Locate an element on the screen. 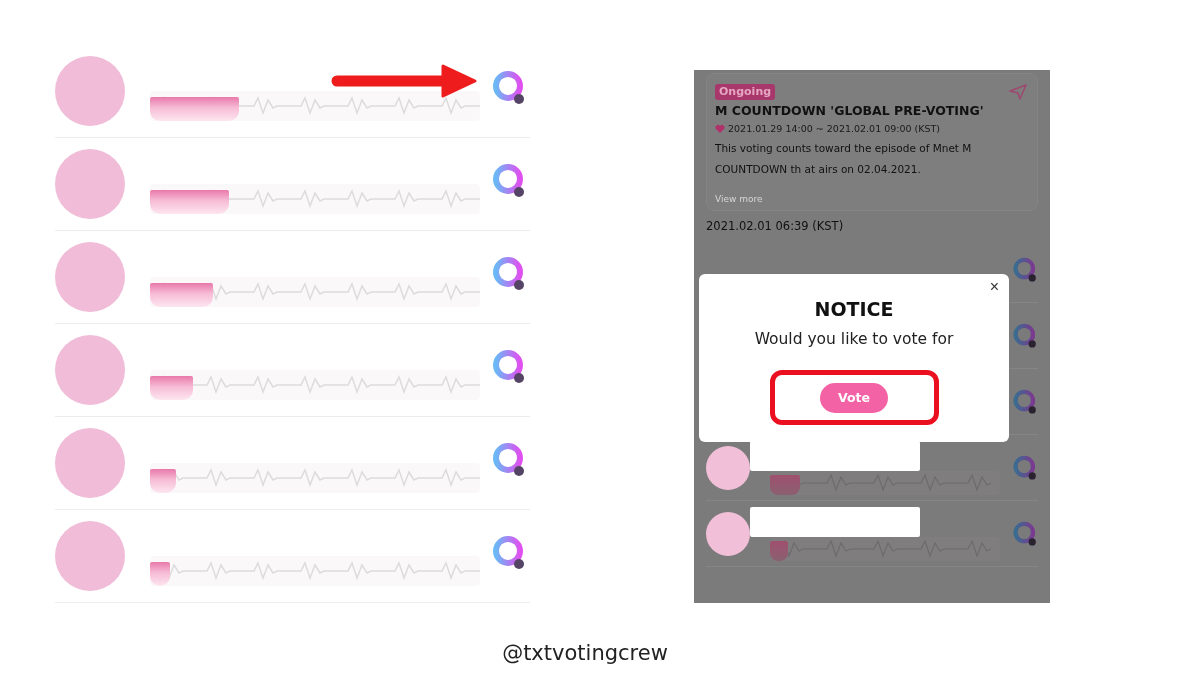  view-more-link: View more is located at coordinates (739, 199).